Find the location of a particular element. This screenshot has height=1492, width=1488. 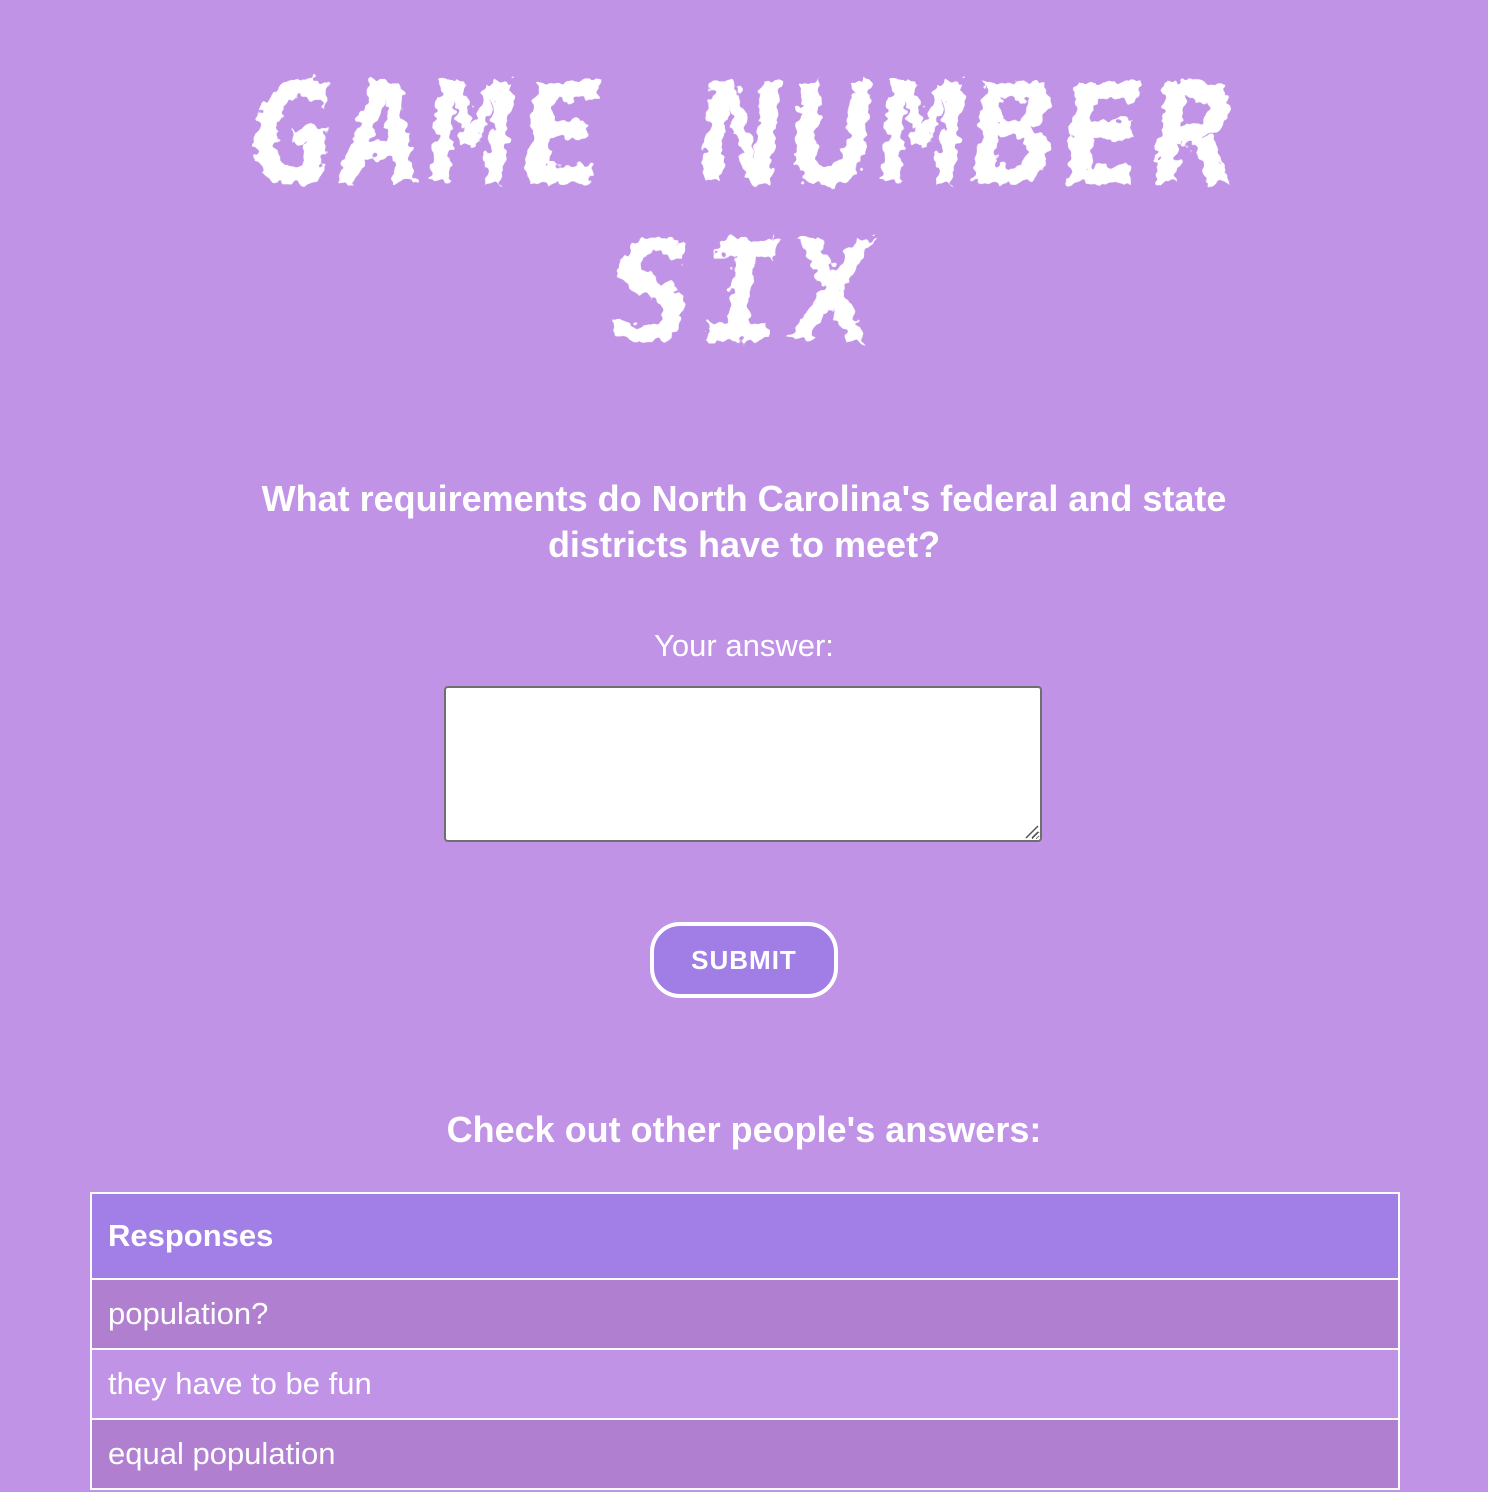

table-row: population? is located at coordinates (745, 1314).